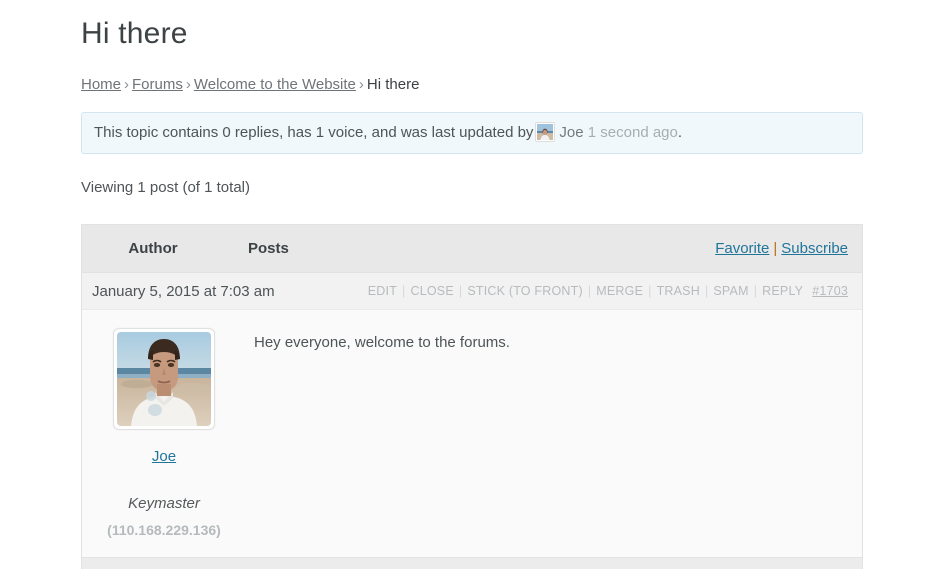 This screenshot has width=945, height=582. I want to click on post-content-text: Hey everyone, welcome to the forums., so click(382, 342).